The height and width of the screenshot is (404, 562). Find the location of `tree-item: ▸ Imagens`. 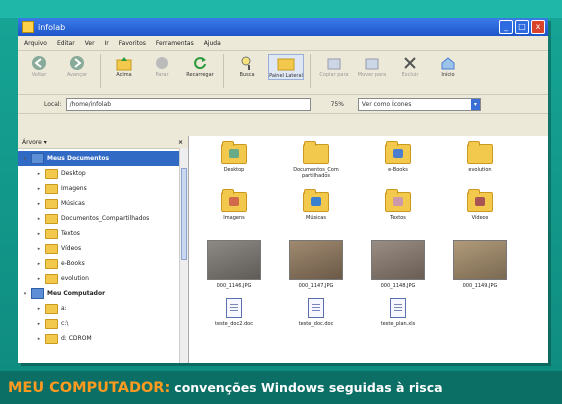

tree-item: ▸ Imagens is located at coordinates (103, 188).